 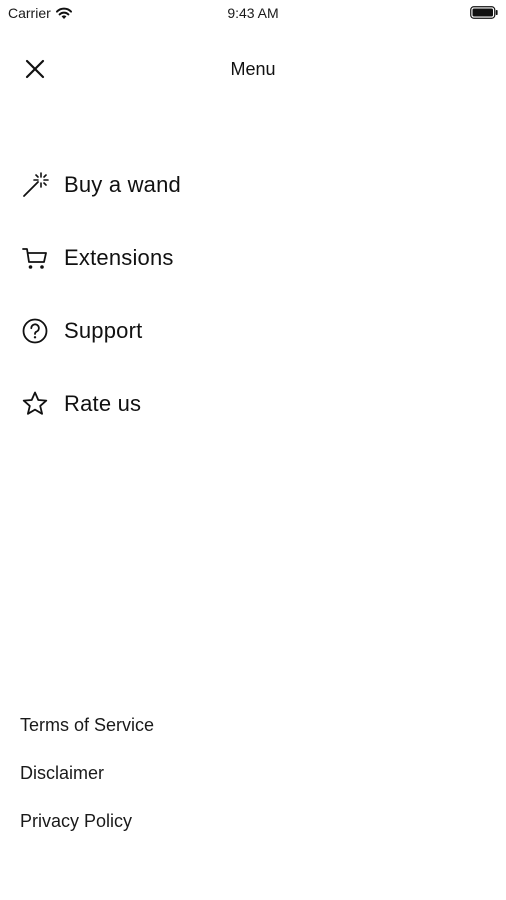 I want to click on shopping-cart-icon, so click(x=35, y=258).